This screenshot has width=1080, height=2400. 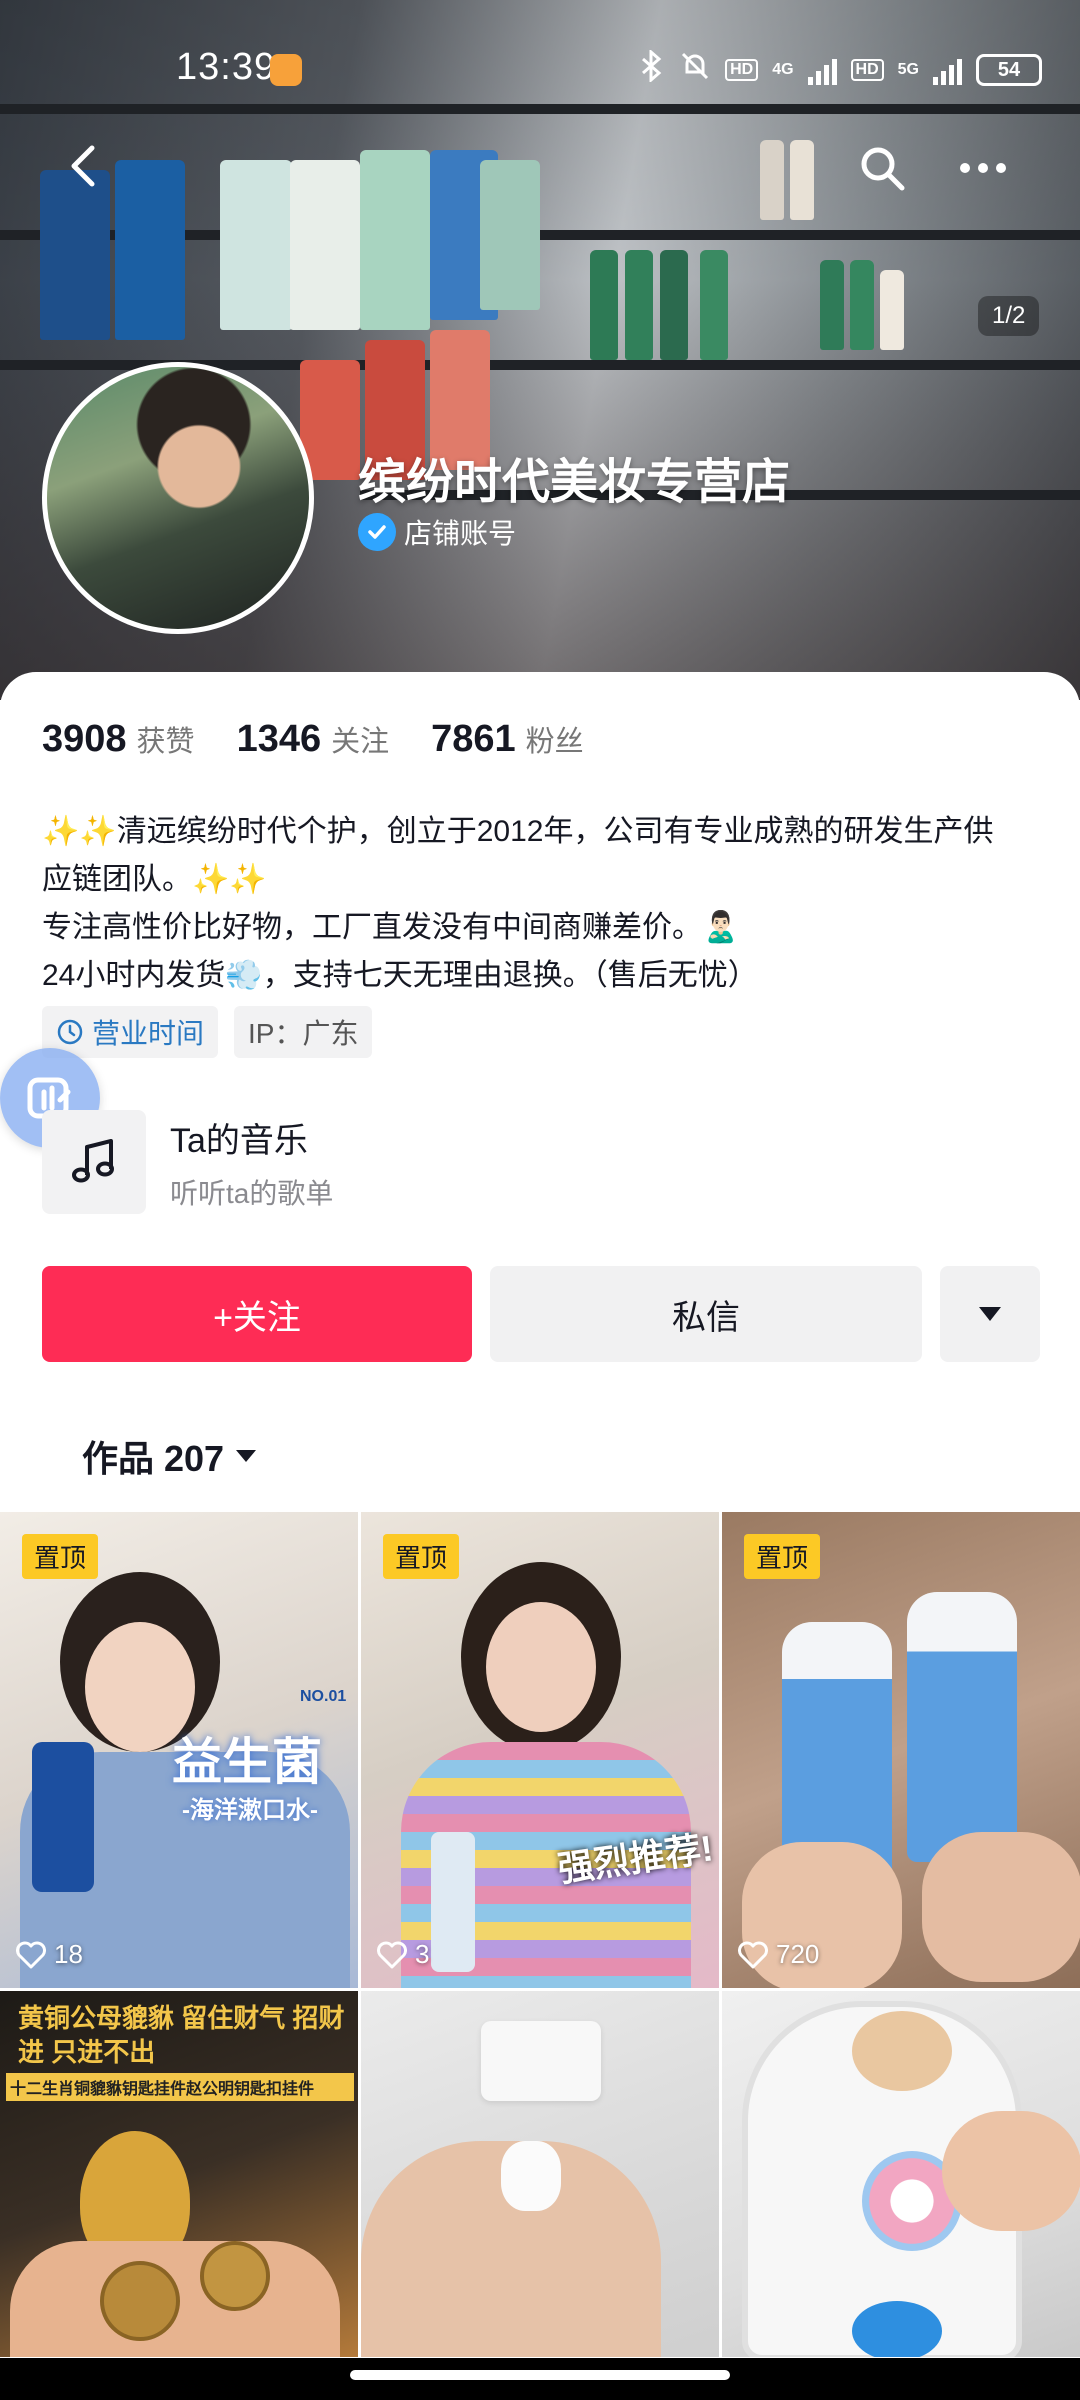 What do you see at coordinates (990, 168) in the screenshot?
I see `more-options-button` at bounding box center [990, 168].